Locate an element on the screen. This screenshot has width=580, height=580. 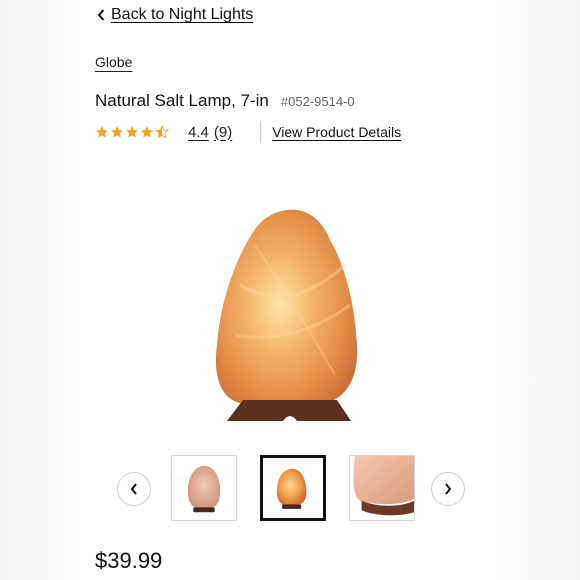
rating-count: (9) is located at coordinates (223, 132).